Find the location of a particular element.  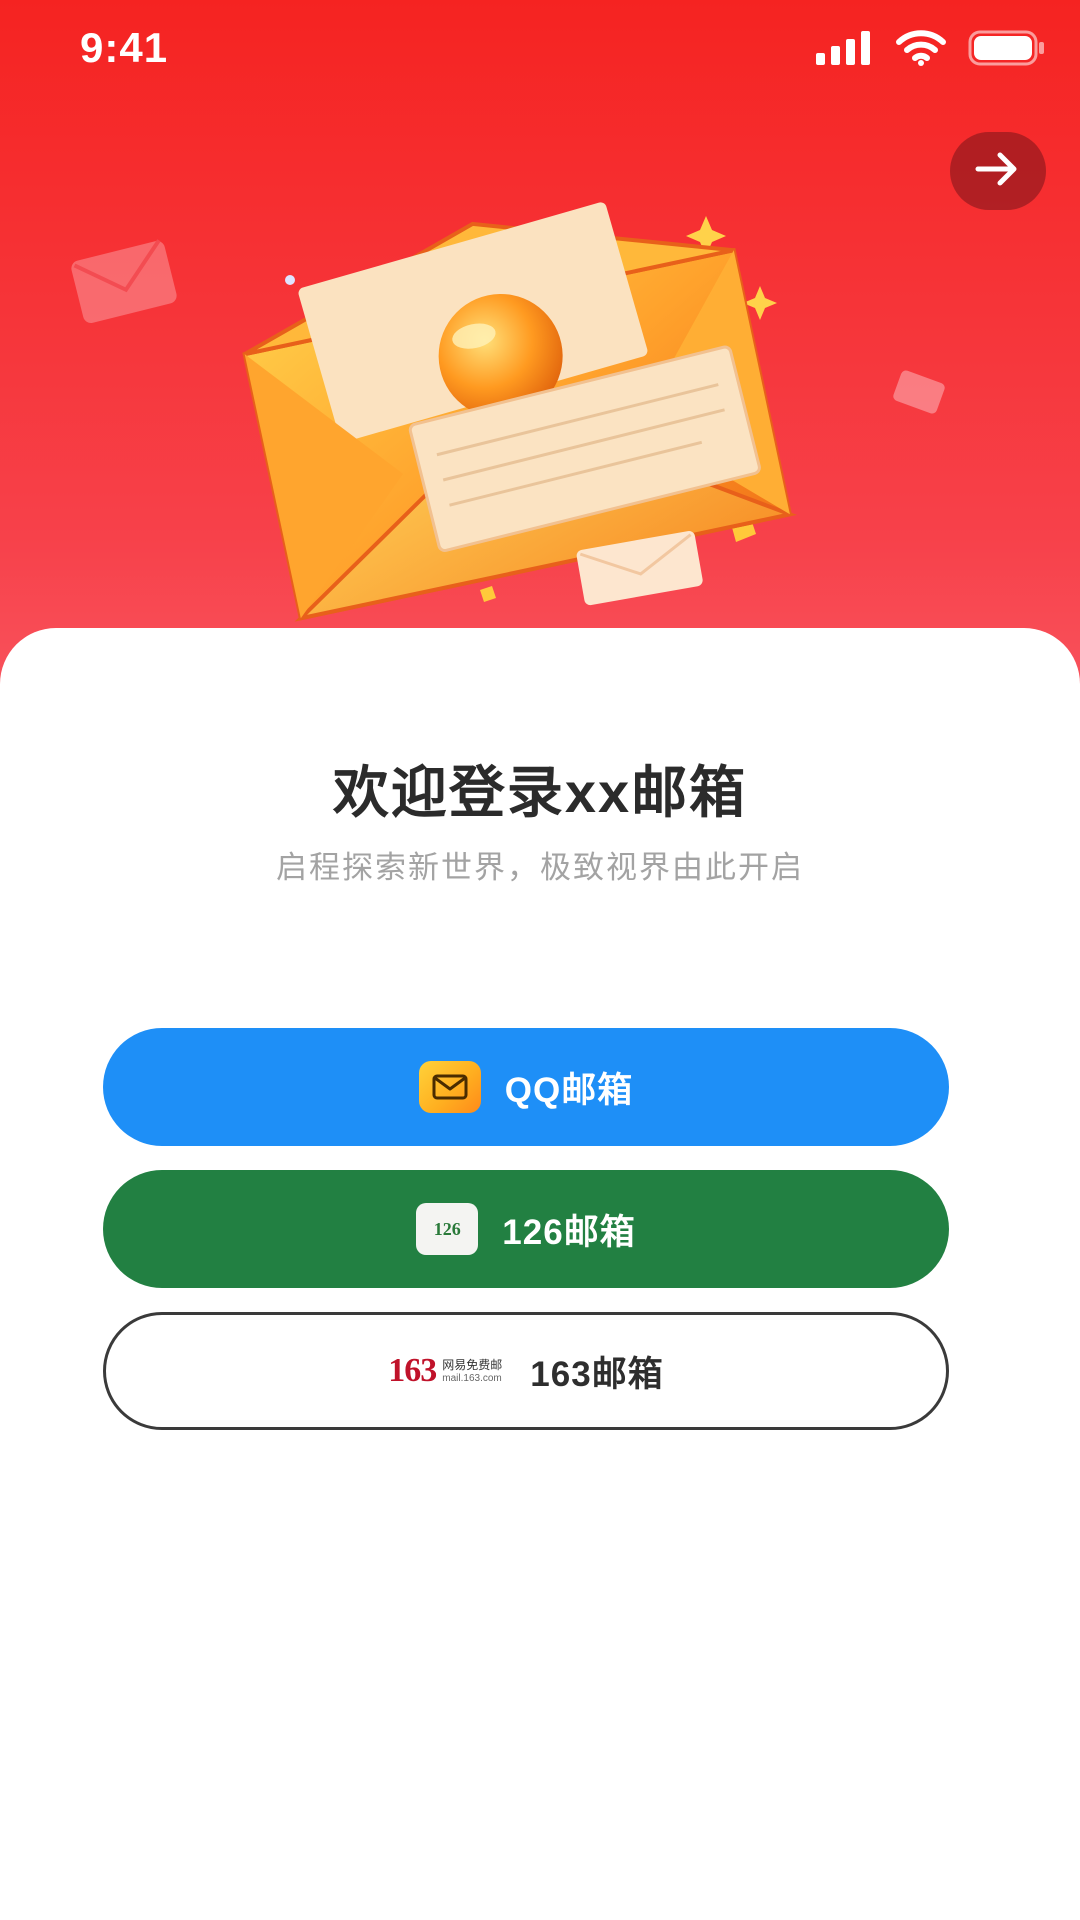

qq-mail-icon is located at coordinates (449, 1087).